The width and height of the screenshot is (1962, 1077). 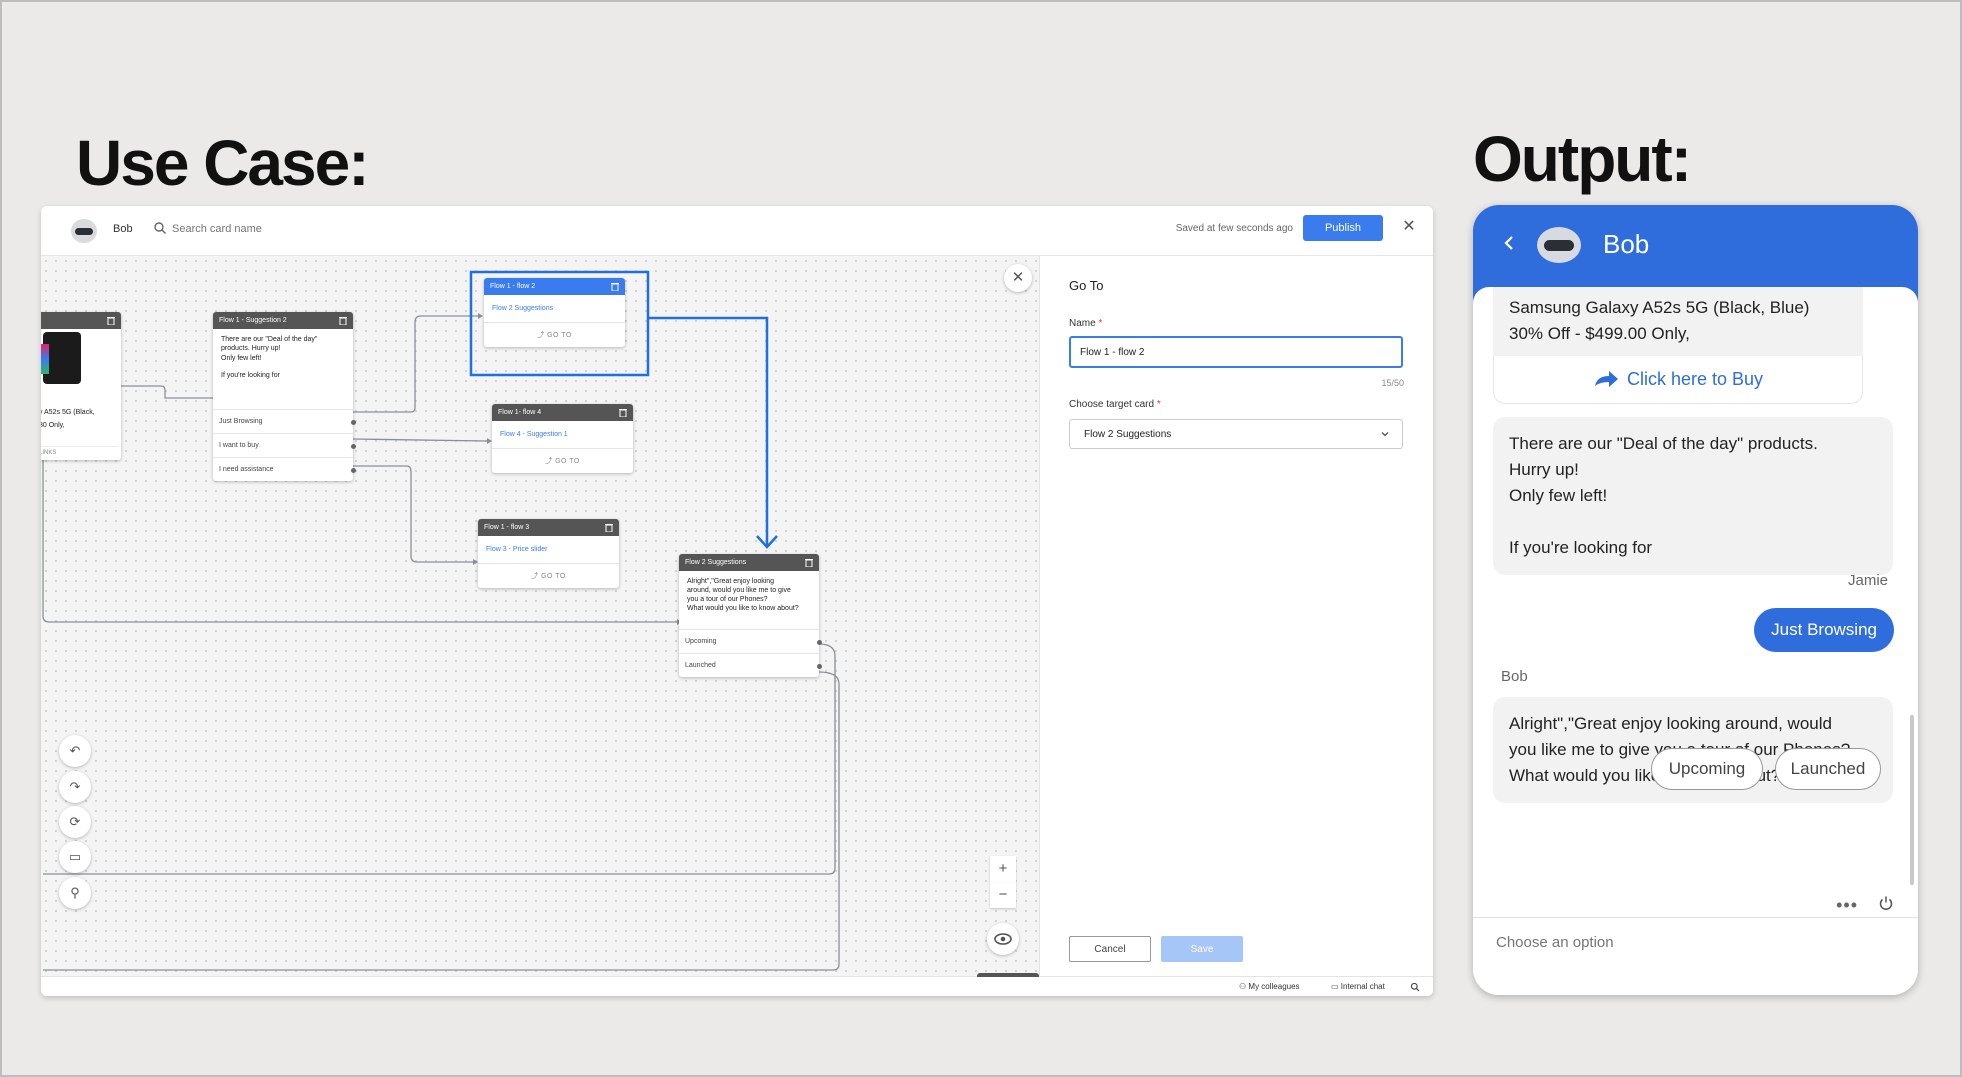 What do you see at coordinates (554, 286) in the screenshot?
I see `card-header: Flow 1 - flow 2` at bounding box center [554, 286].